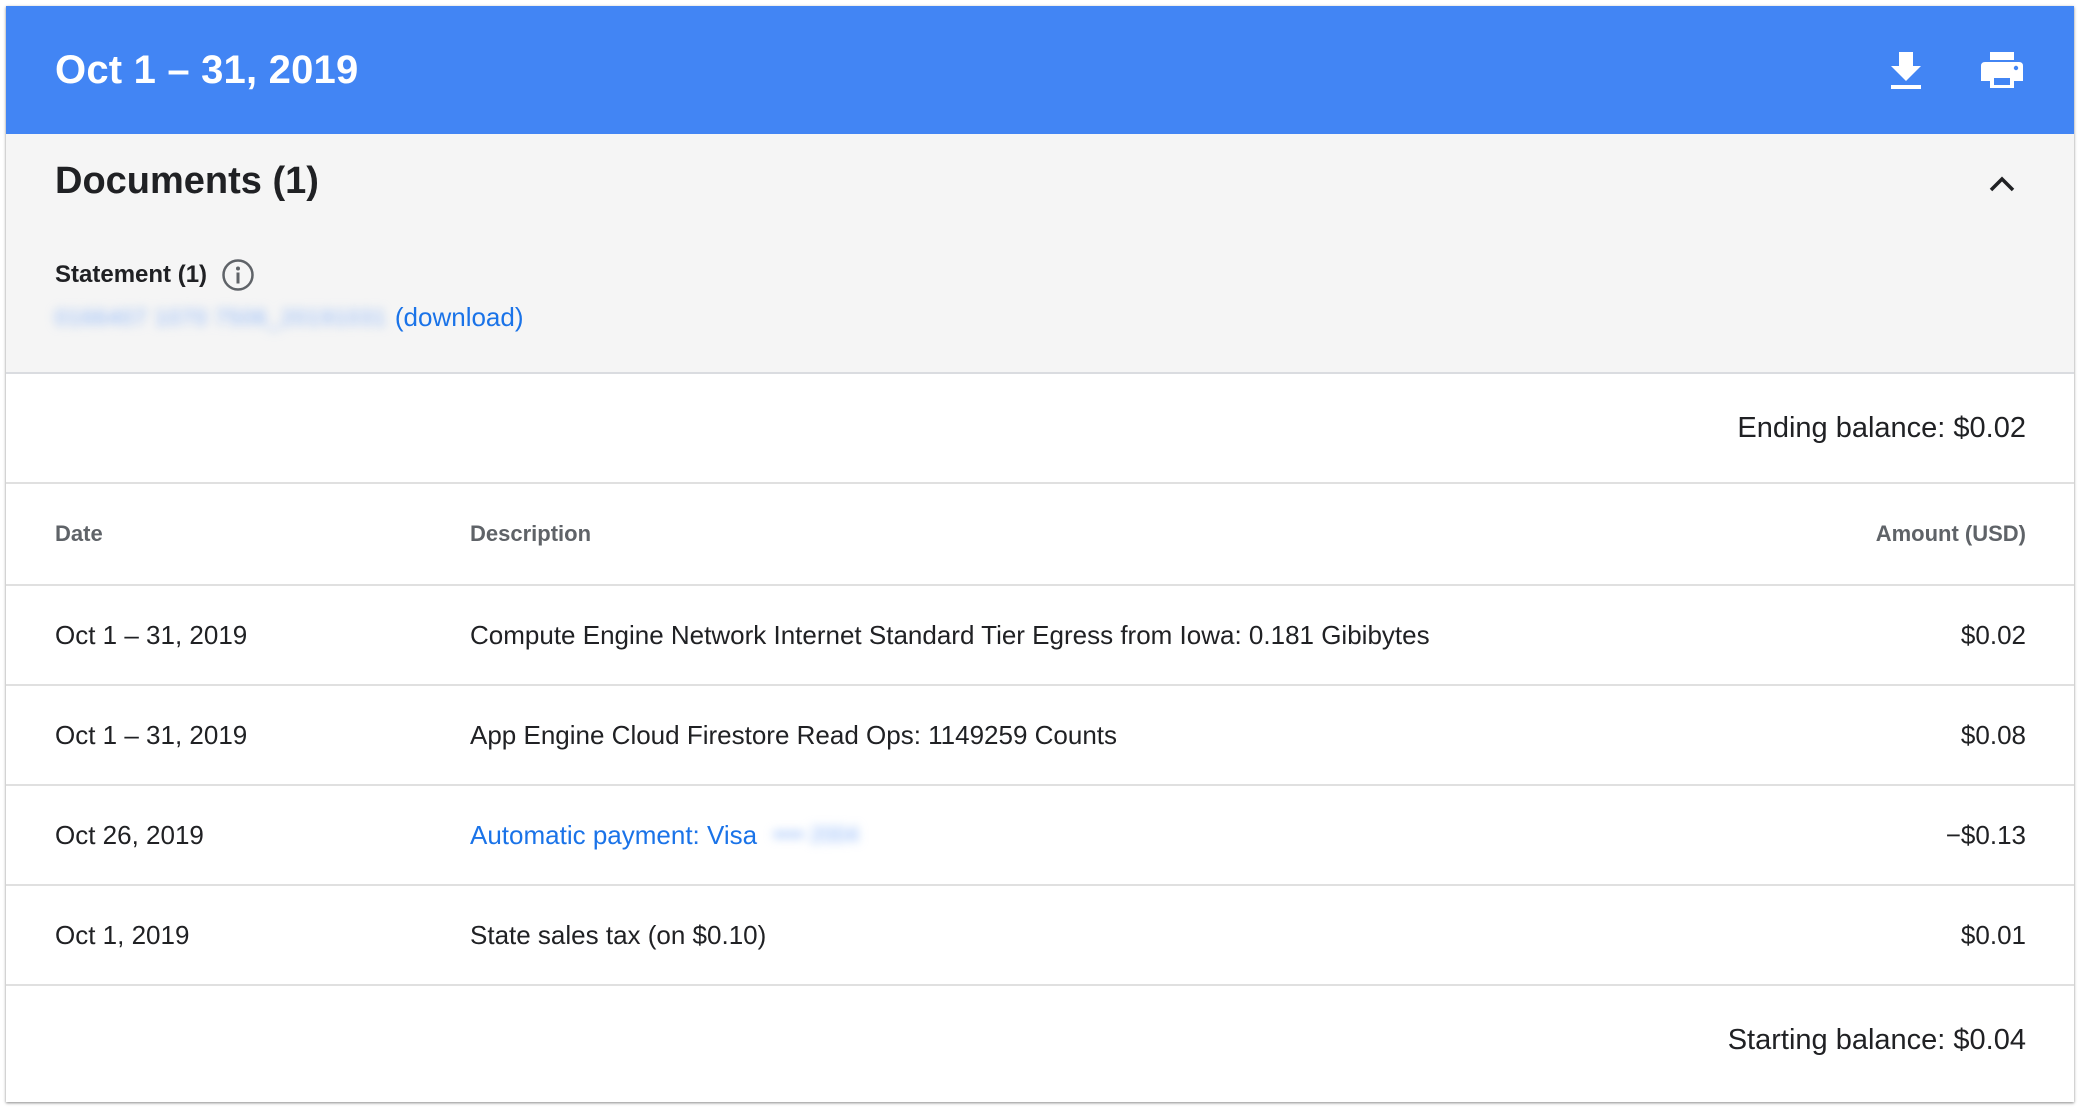 This screenshot has width=2080, height=1112. I want to click on row-description-text: State sales tax (on $0.10), so click(618, 934).